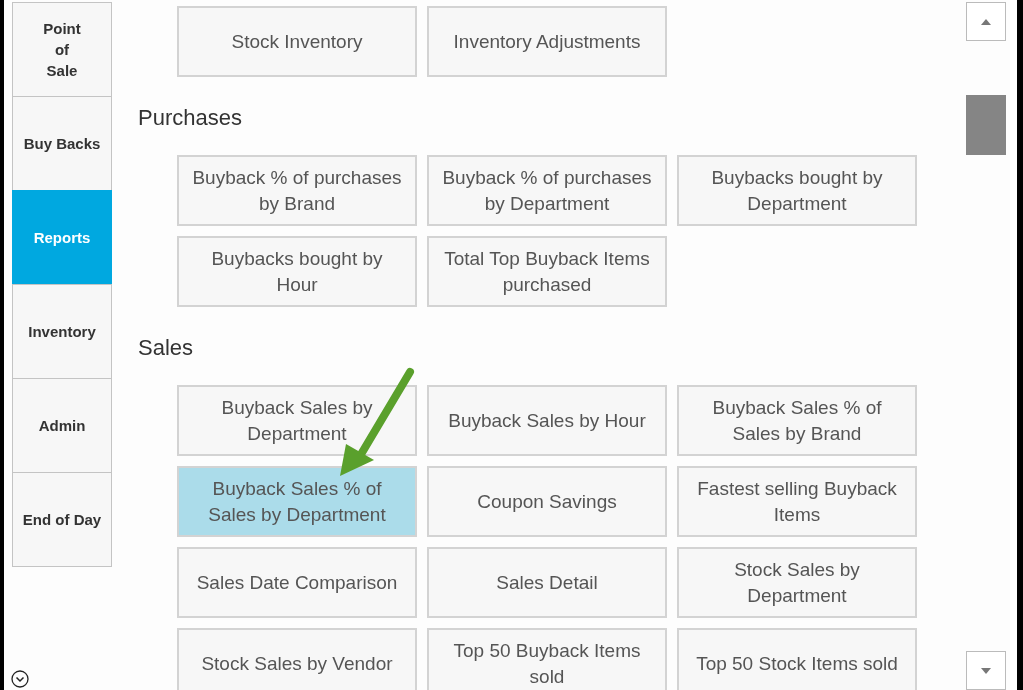 The width and height of the screenshot is (1023, 690). What do you see at coordinates (986, 125) in the screenshot?
I see `scrollbar-thumb` at bounding box center [986, 125].